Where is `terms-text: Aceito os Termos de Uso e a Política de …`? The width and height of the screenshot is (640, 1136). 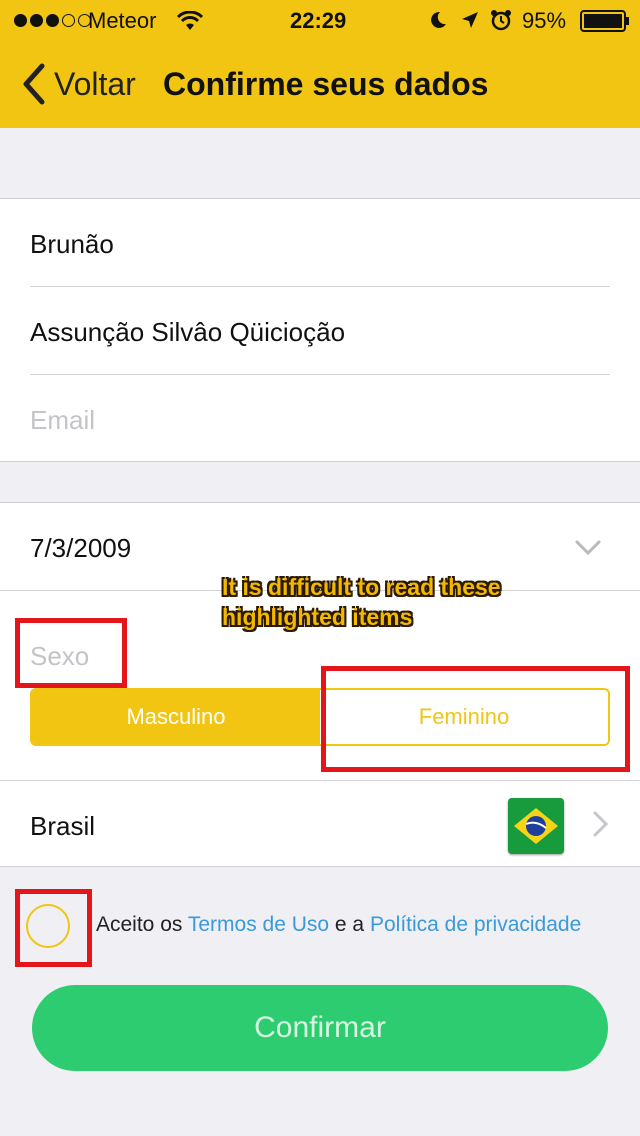 terms-text: Aceito os Termos de Uso e a Política de … is located at coordinates (338, 925).